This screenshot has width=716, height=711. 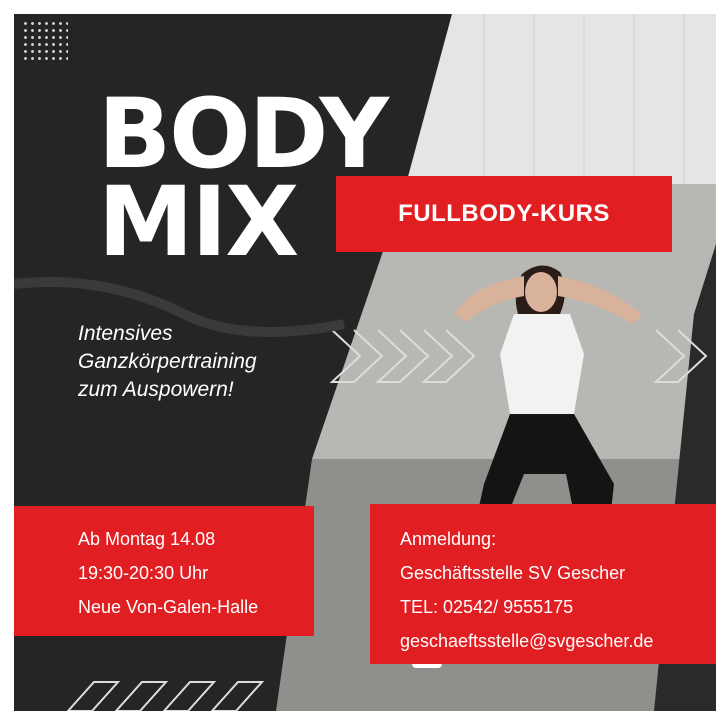 I want to click on title-mix: MIX, so click(x=198, y=222).